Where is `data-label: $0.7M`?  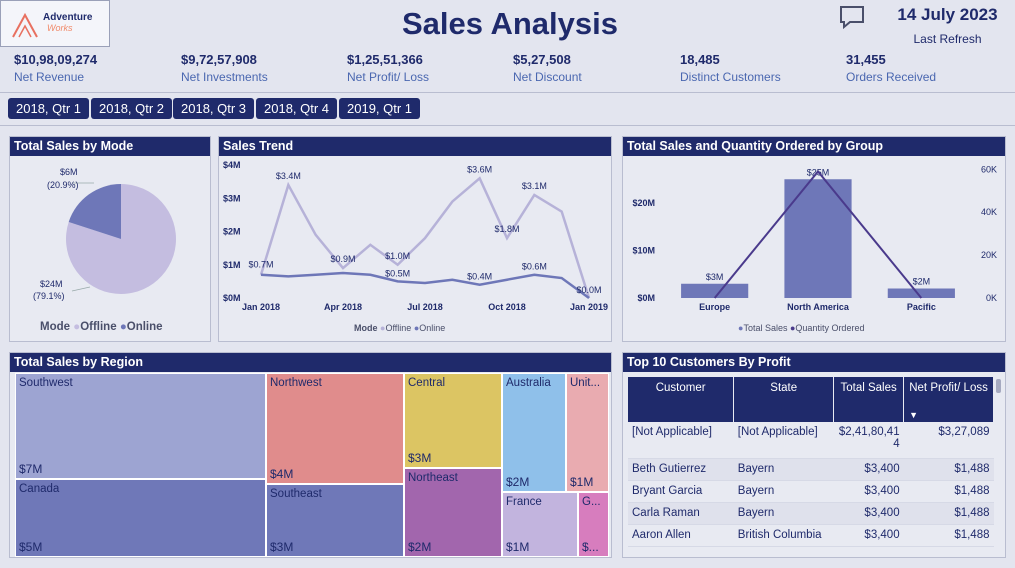 data-label: $0.7M is located at coordinates (260, 265).